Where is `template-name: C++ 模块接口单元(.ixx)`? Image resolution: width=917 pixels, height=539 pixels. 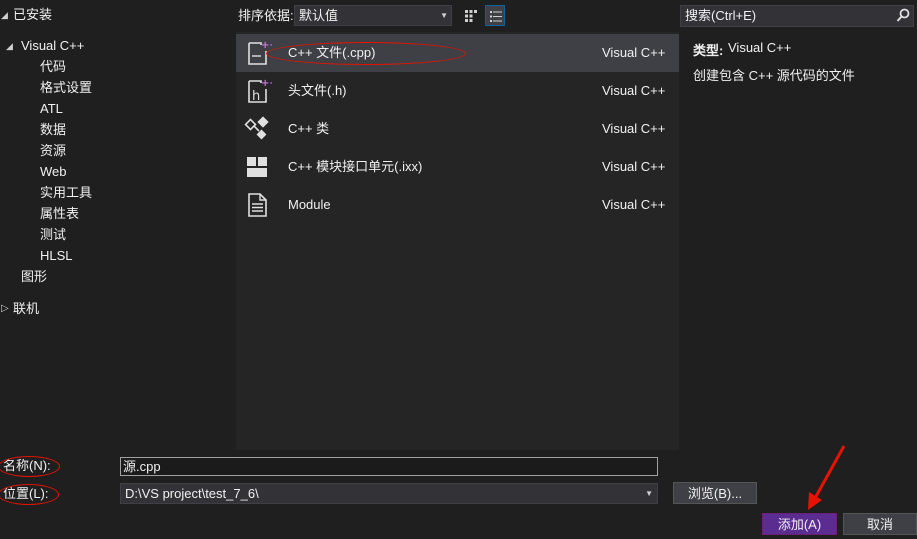
template-name: C++ 模块接口单元(.ixx) is located at coordinates (355, 166).